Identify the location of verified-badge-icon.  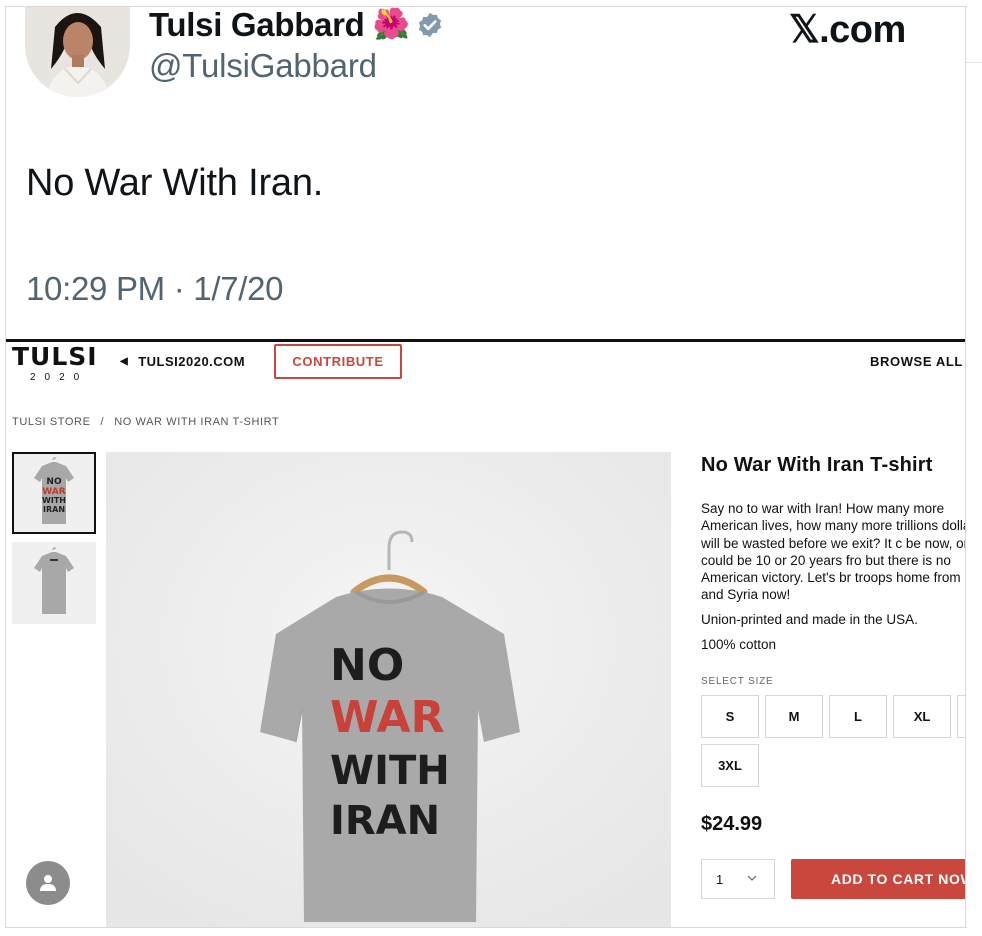
(430, 25).